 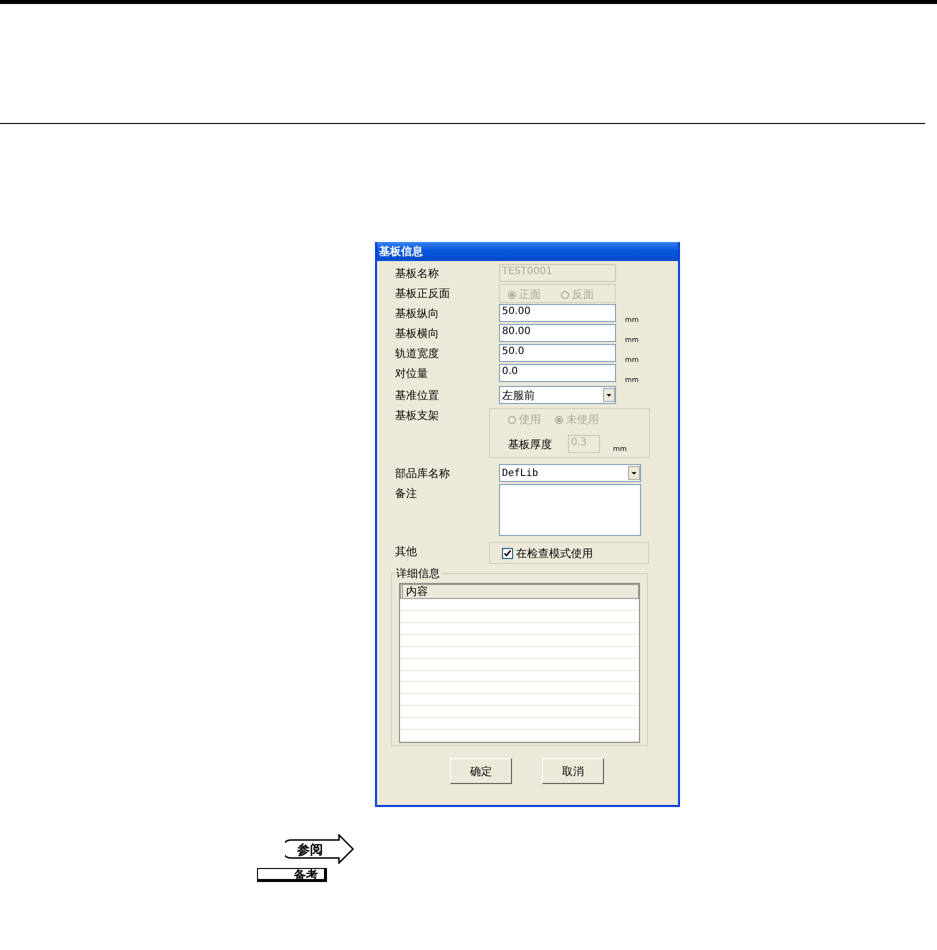 What do you see at coordinates (423, 294) in the screenshot?
I see `field-label: 基板正反面` at bounding box center [423, 294].